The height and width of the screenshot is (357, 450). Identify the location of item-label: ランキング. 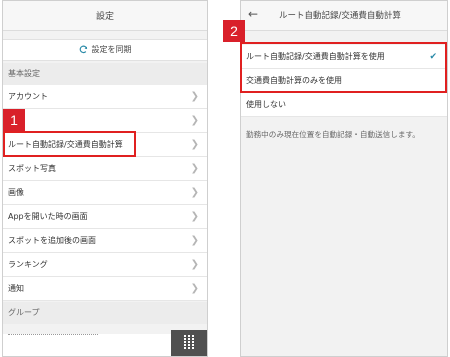
(28, 264).